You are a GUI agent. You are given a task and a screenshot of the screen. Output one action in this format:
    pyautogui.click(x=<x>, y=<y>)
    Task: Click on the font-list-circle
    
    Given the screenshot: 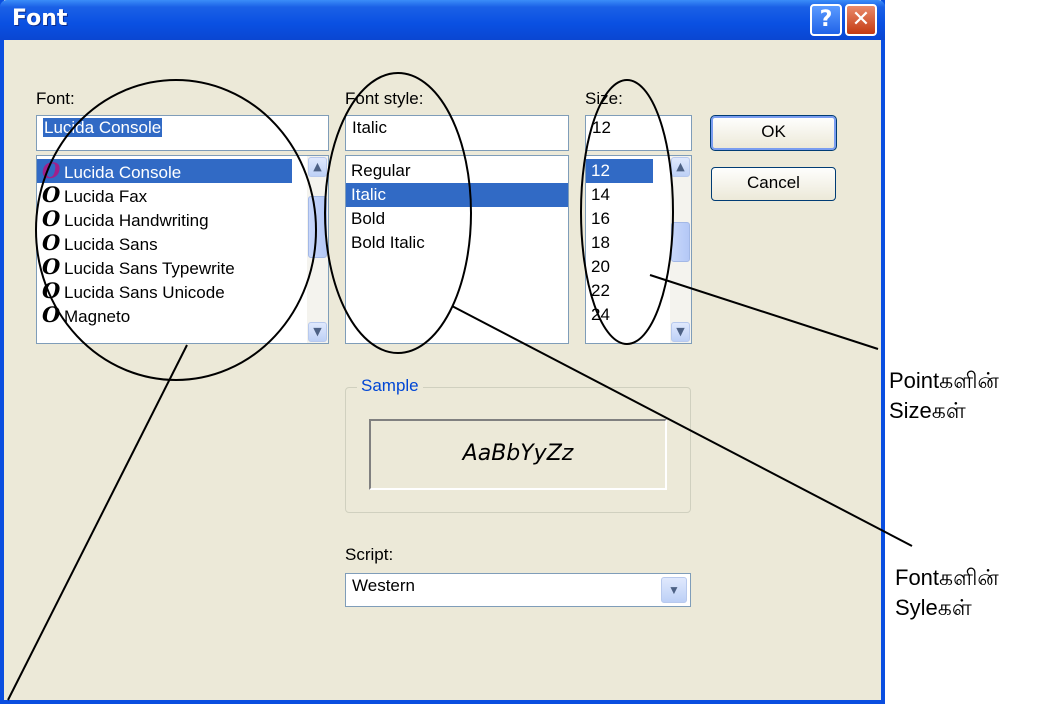 What is the action you would take?
    pyautogui.click(x=176, y=230)
    